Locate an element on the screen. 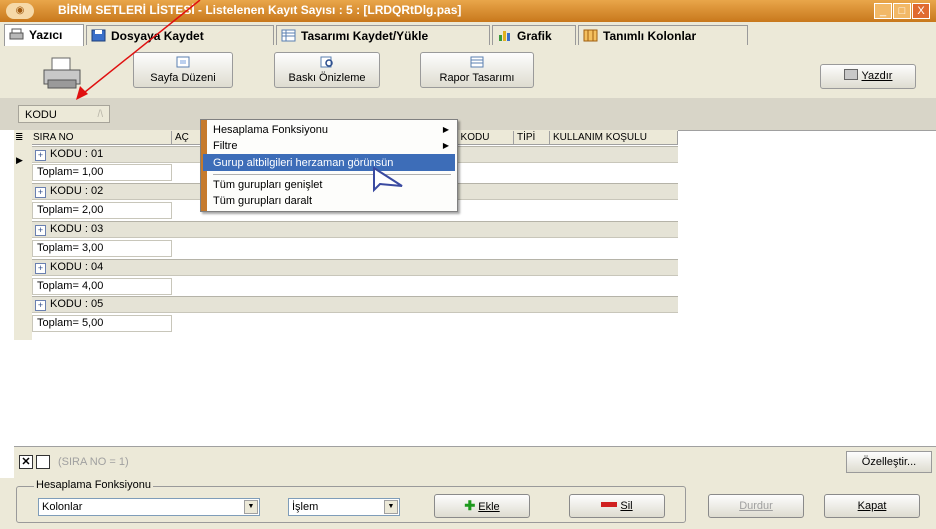 The height and width of the screenshot is (529, 936). group-row-label: + KODU : 03 is located at coordinates (69, 229).